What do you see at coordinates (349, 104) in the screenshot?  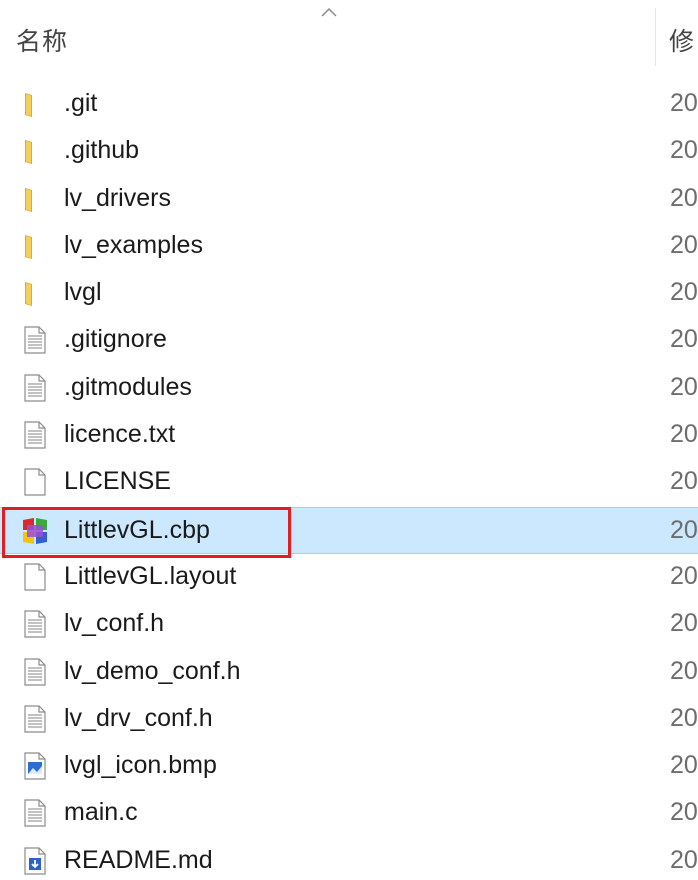 I see `file-row: .git 20` at bounding box center [349, 104].